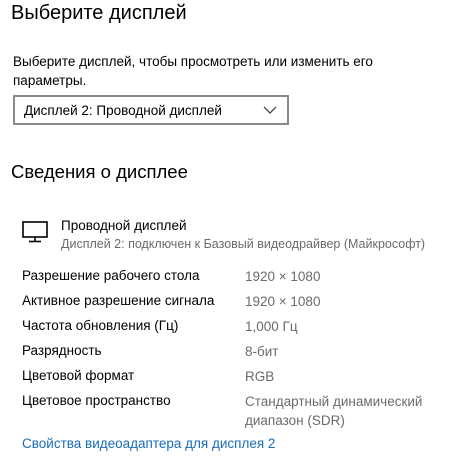  Describe the element at coordinates (262, 351) in the screenshot. I see `prop-value-bit-depth: 8-бит` at that location.